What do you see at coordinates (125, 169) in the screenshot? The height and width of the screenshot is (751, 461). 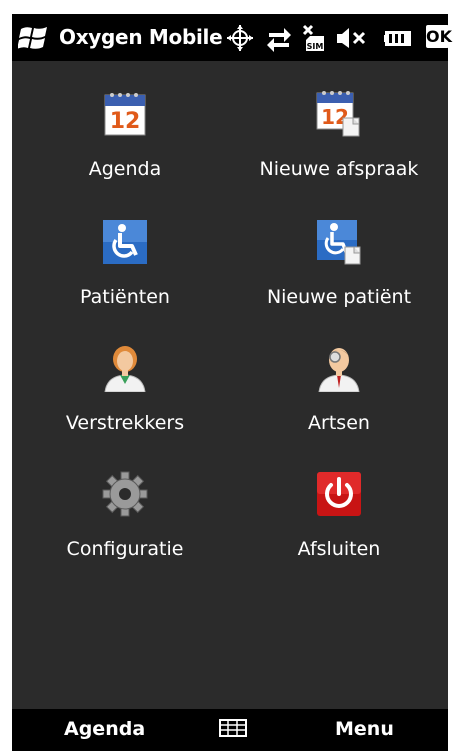 I see `menu-label: Agenda` at bounding box center [125, 169].